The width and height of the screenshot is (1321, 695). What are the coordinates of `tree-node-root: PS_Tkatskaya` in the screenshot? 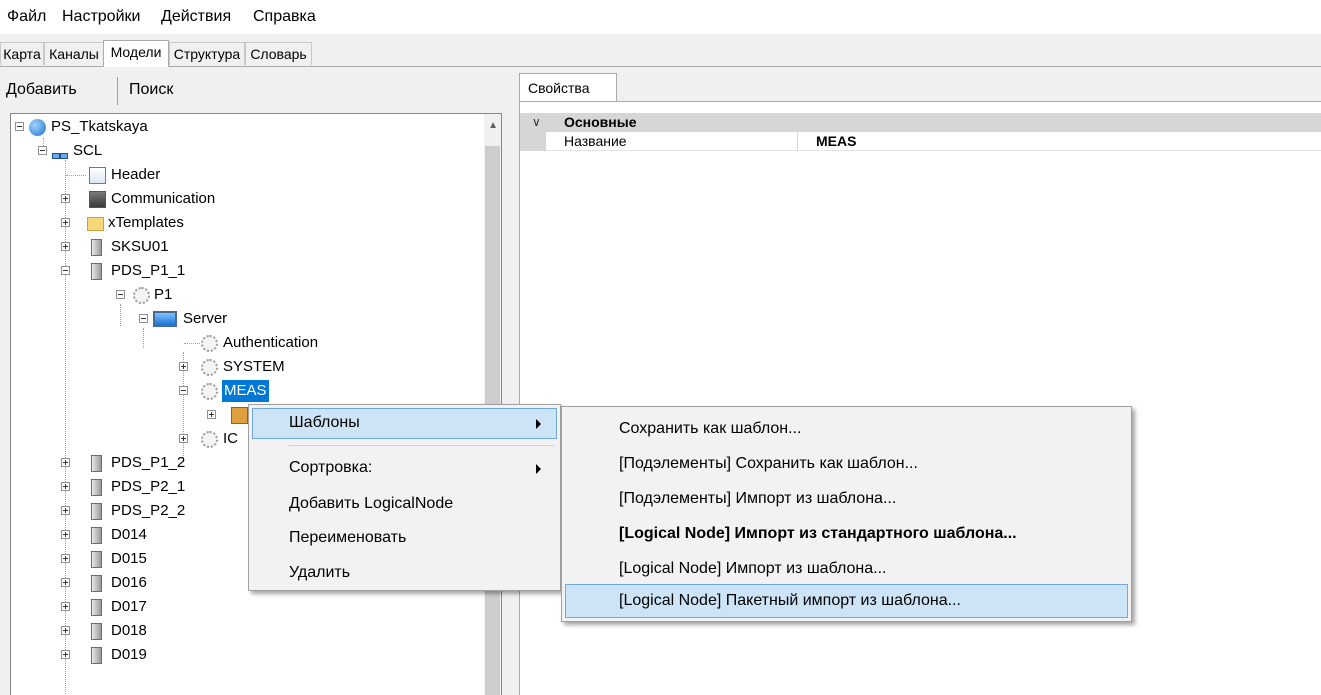 It's located at (241, 127).